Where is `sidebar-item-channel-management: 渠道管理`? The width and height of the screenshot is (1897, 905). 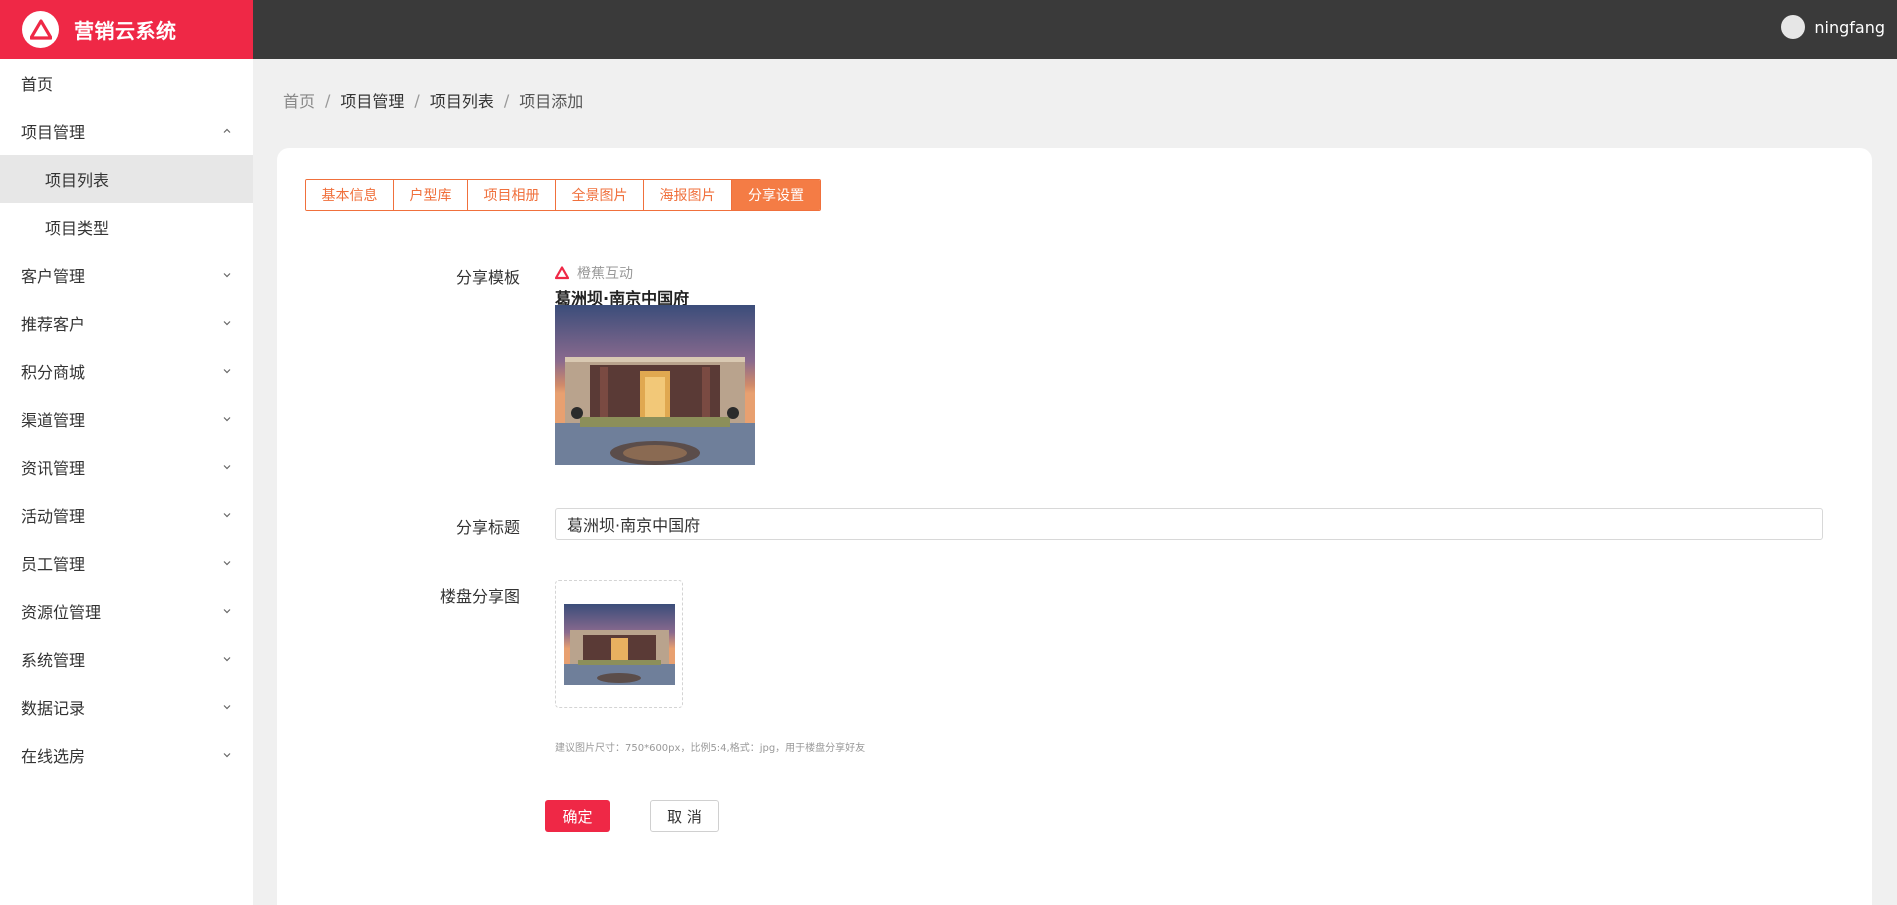
sidebar-item-channel-management: 渠道管理 is located at coordinates (126, 419).